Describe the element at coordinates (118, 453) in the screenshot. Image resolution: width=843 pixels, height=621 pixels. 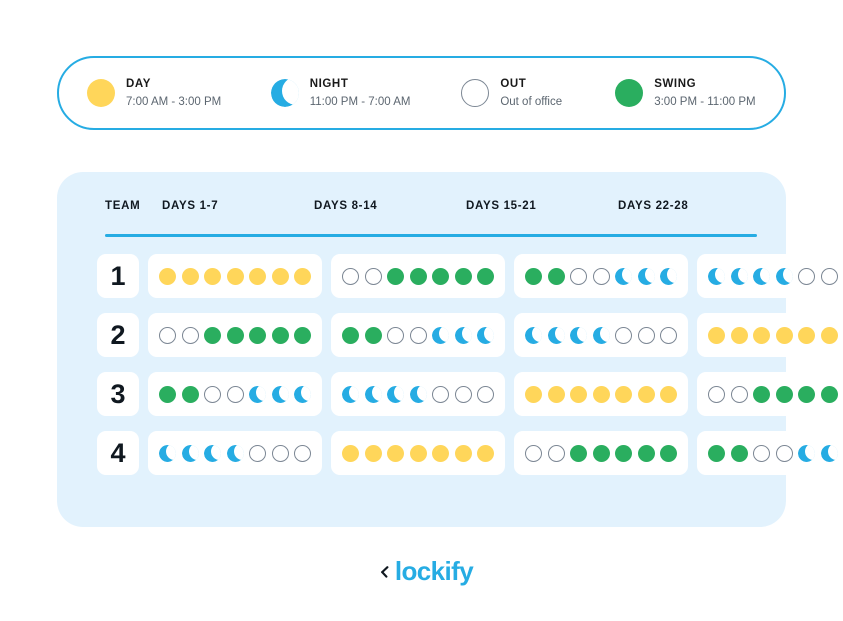
I see `team-number-badge: 4` at that location.